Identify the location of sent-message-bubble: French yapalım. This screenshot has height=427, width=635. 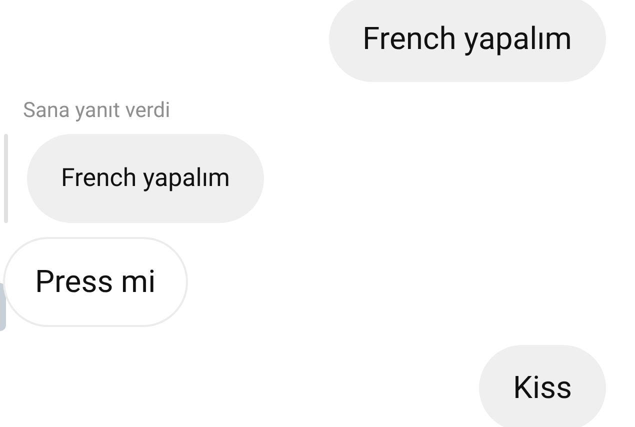
(467, 41).